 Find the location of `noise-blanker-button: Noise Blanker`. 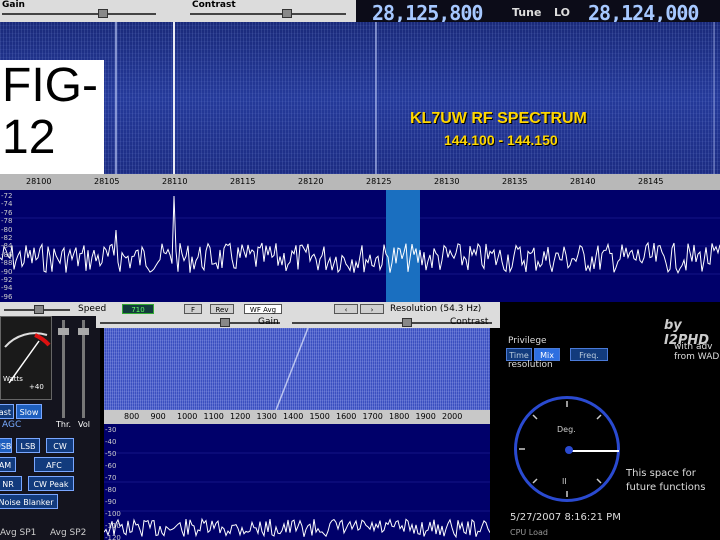

noise-blanker-button: Noise Blanker is located at coordinates (29, 501).